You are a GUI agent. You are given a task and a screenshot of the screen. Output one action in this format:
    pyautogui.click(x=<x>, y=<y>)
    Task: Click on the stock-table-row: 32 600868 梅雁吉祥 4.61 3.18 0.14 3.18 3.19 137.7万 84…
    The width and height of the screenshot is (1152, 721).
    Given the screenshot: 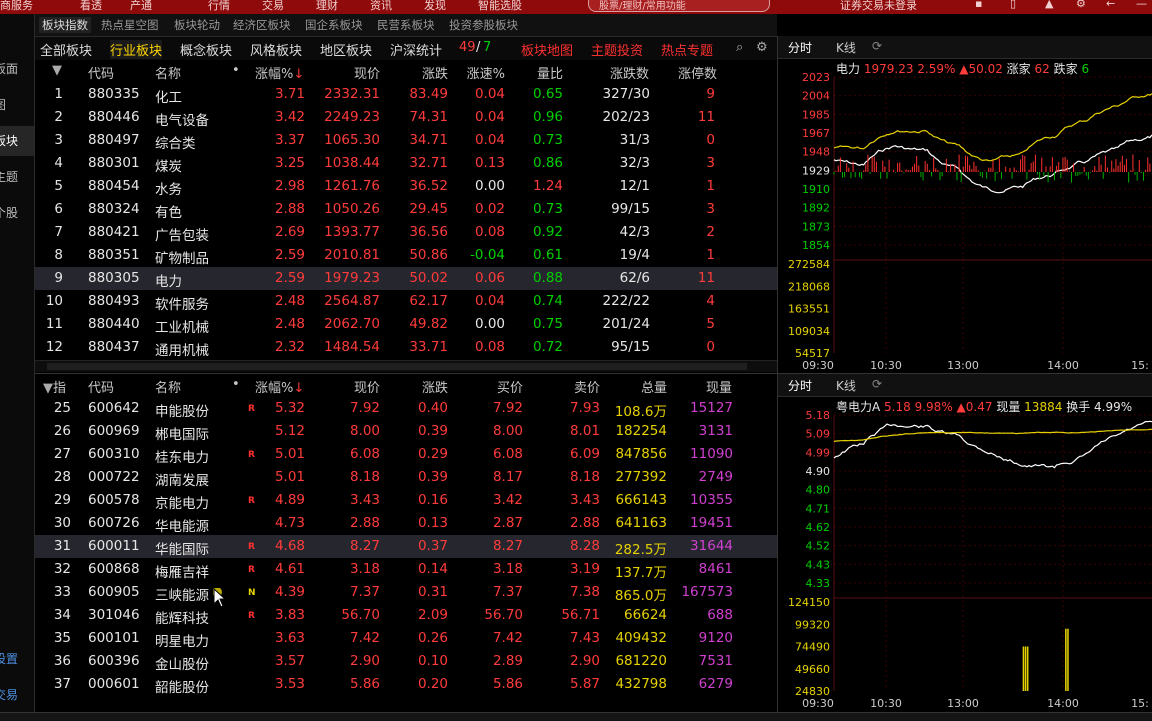 What is the action you would take?
    pyautogui.click(x=406, y=569)
    